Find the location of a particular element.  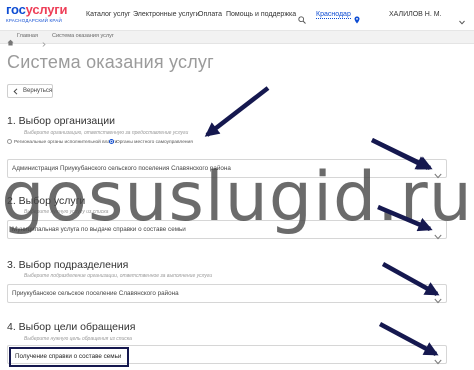

breadcrumb-home: Главная is located at coordinates (27, 36).